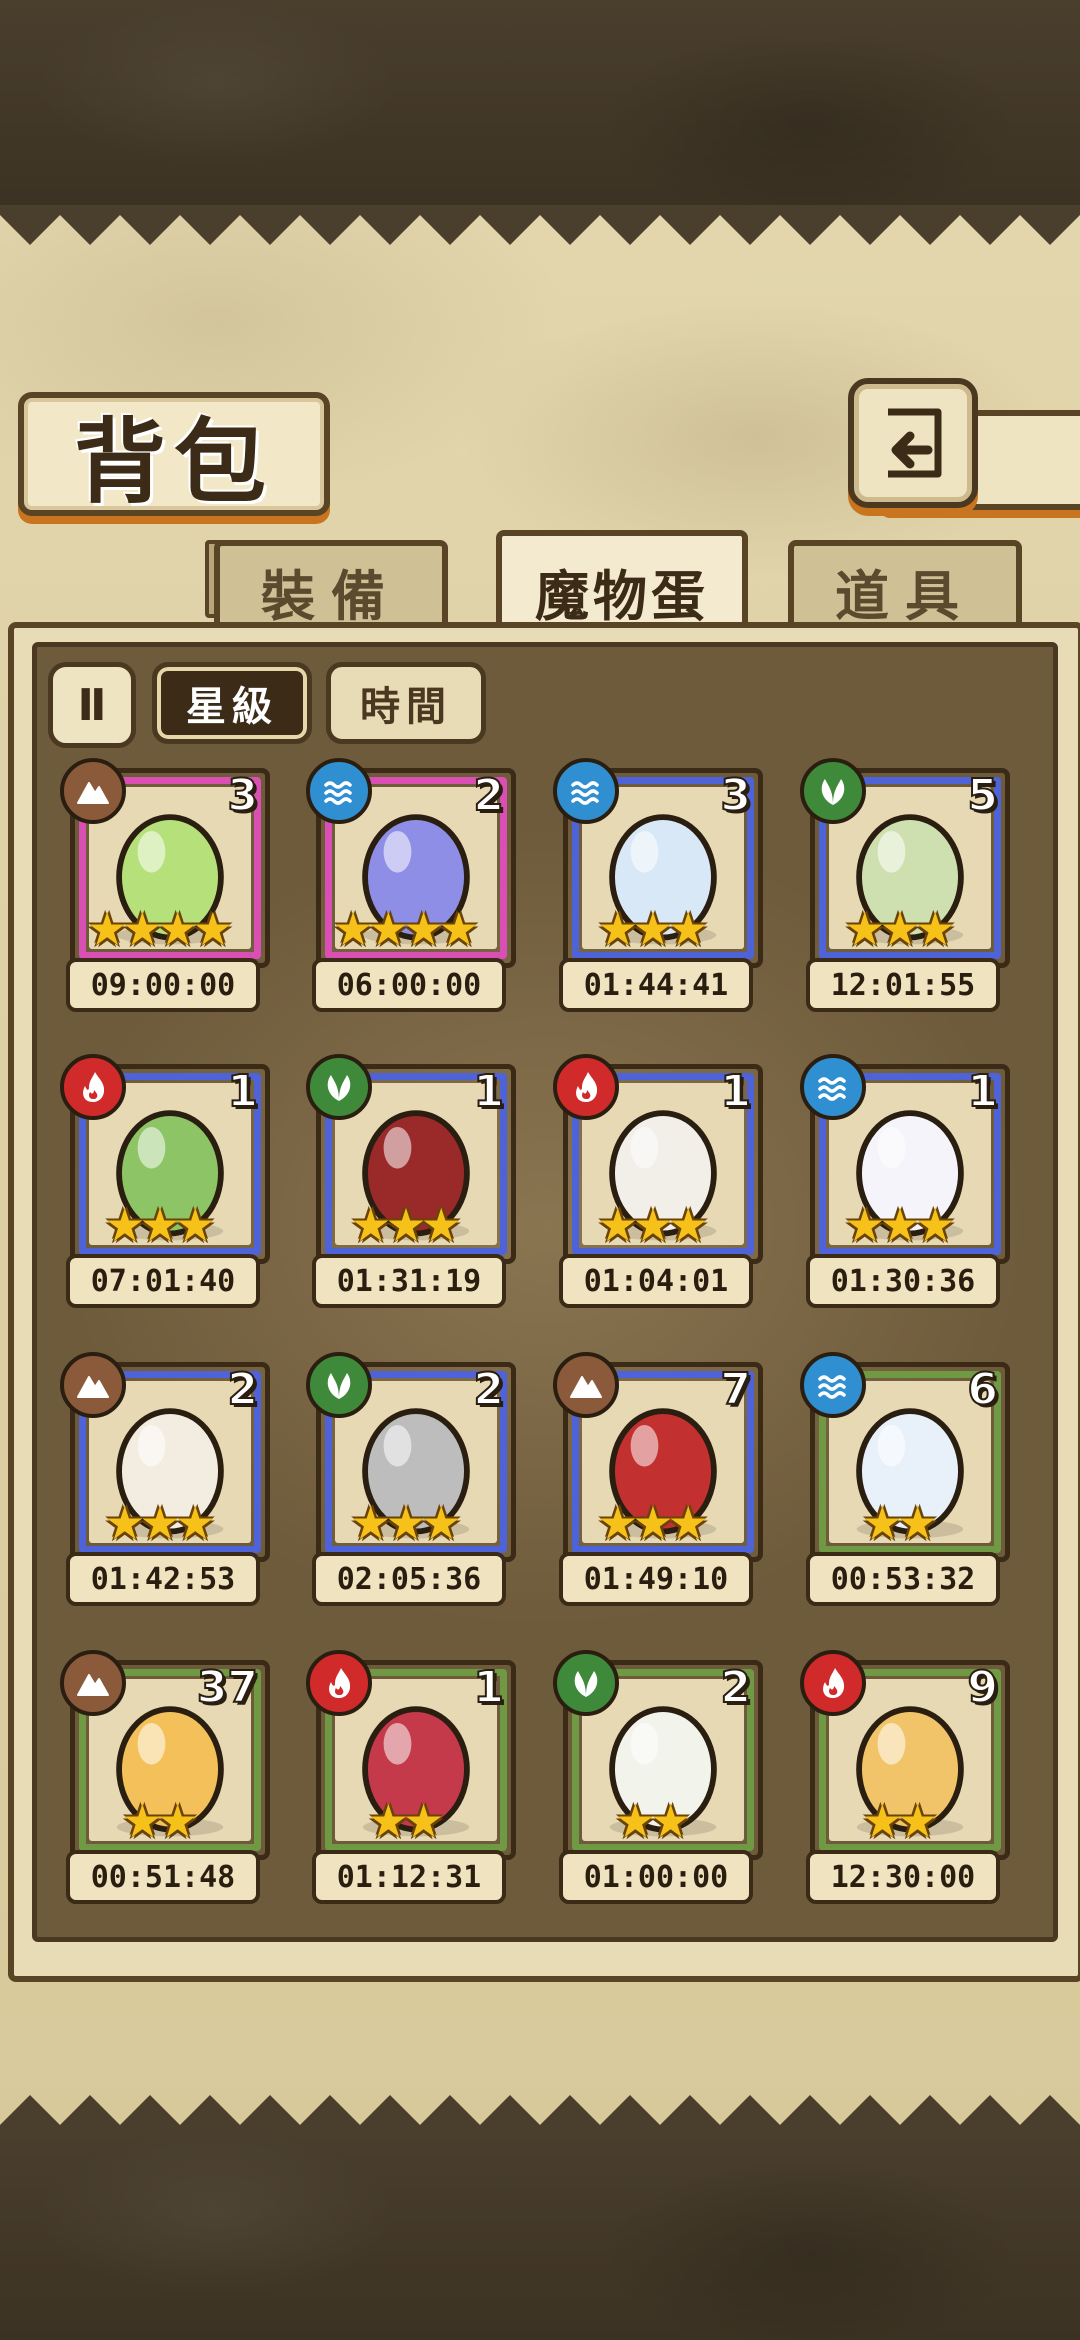 Image resolution: width=1080 pixels, height=2340 pixels. Describe the element at coordinates (167, 1777) in the screenshot. I see `egg-card-orange-swirl-egg: 37 ★ ★ 00:51:48` at that location.